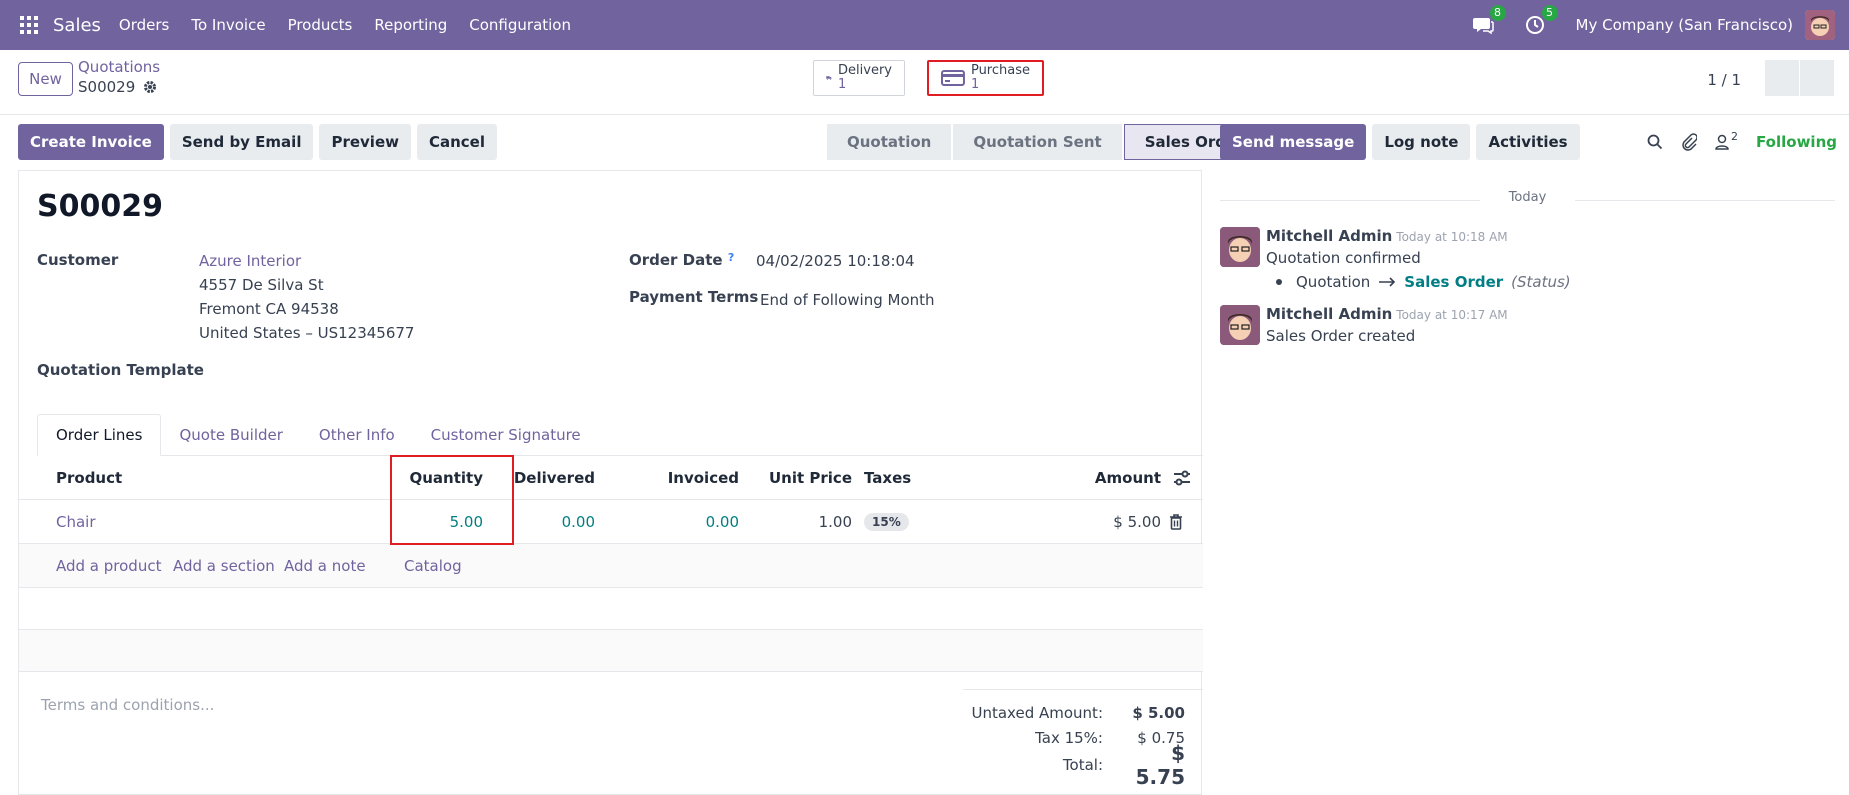 The image size is (1849, 795). What do you see at coordinates (1684, 25) in the screenshot?
I see `company-switcher: My Company (San Francisco)` at bounding box center [1684, 25].